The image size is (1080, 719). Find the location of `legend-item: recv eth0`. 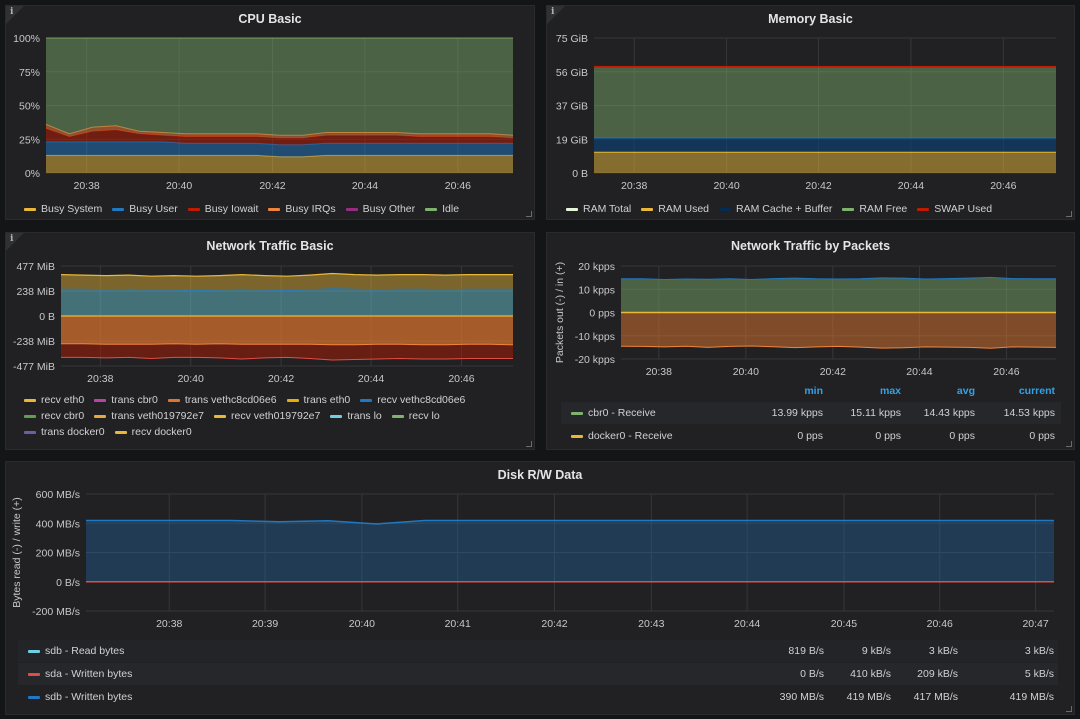

legend-item: recv eth0 is located at coordinates (54, 400).